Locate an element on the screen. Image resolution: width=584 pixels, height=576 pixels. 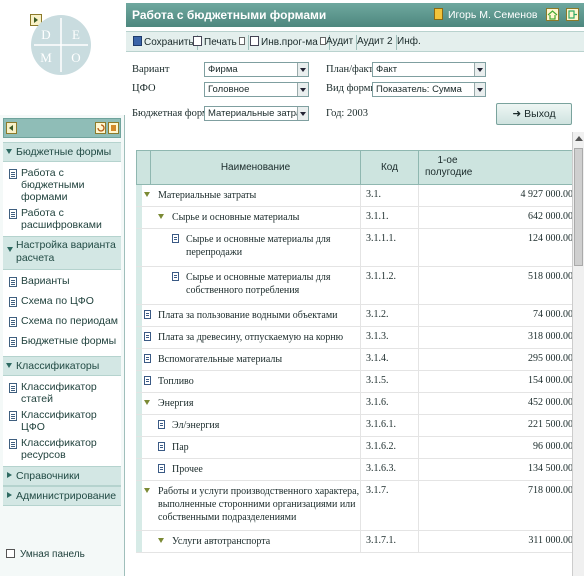
audit2-button: Аудит 2 is located at coordinates (375, 42).